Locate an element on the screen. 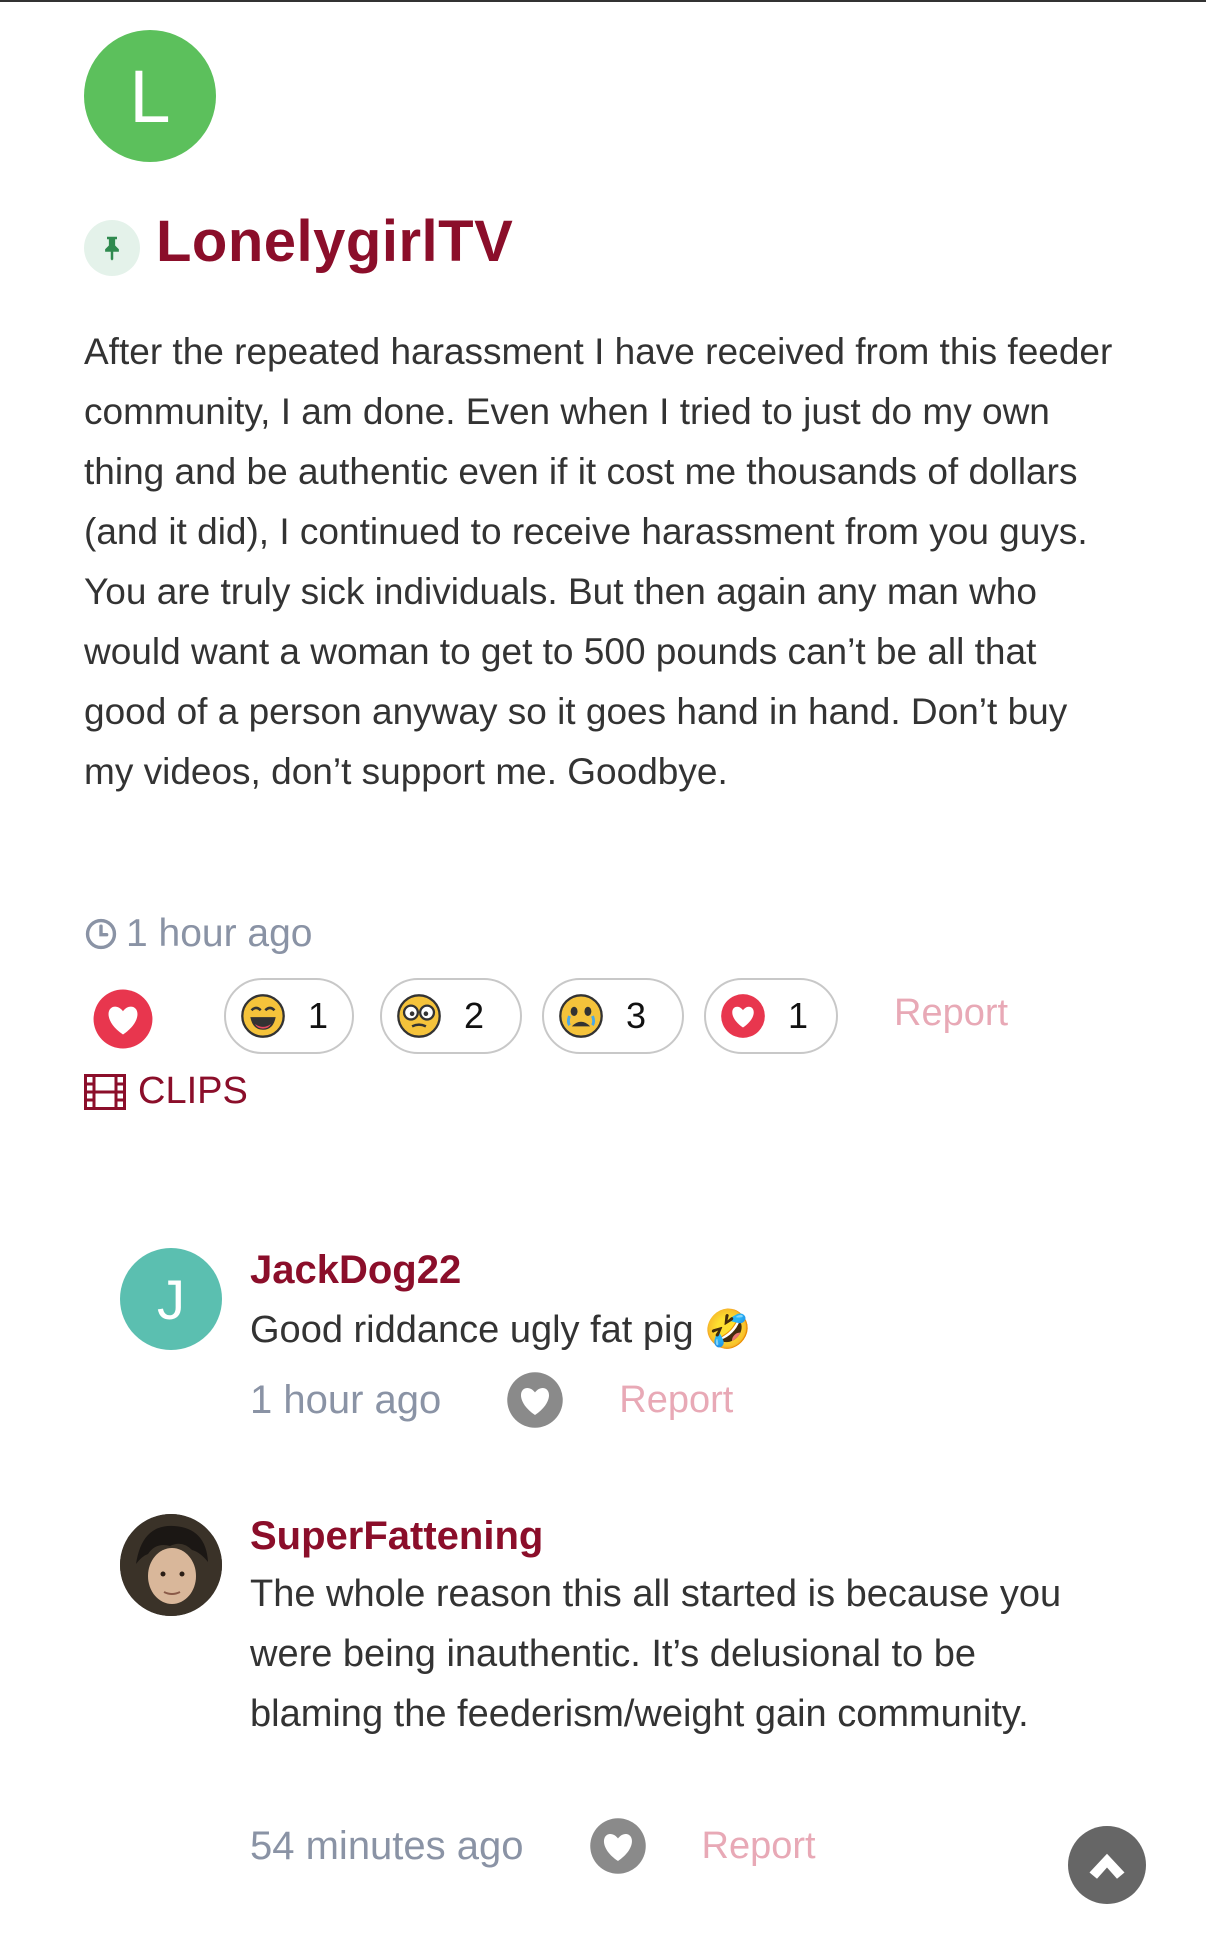 The height and width of the screenshot is (1939, 1206). post-timestamp: 1 hour ago is located at coordinates (198, 934).